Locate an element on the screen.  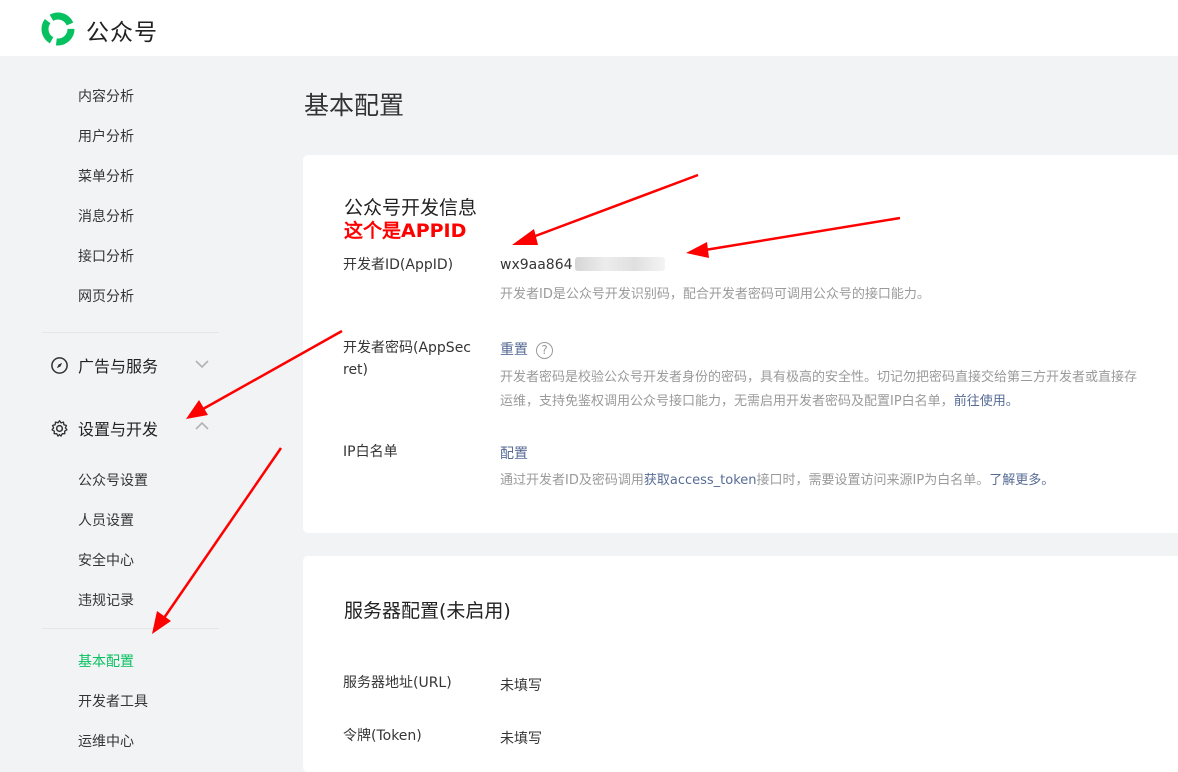
sidebar-item-developer-tools: 开发者工具 is located at coordinates (113, 701).